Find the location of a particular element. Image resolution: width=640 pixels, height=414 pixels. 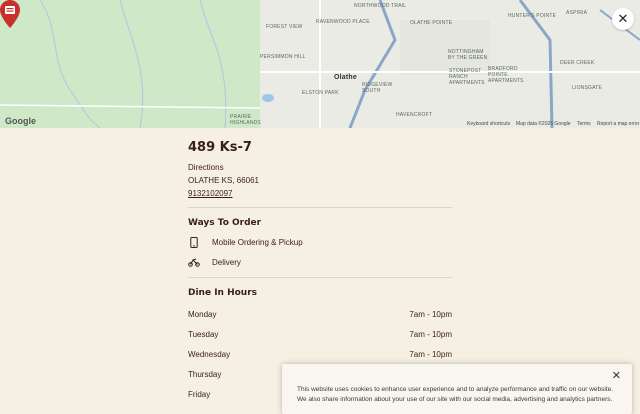

map-label: STONEPOST RANCH APARTMENTS is located at coordinates (467, 77).